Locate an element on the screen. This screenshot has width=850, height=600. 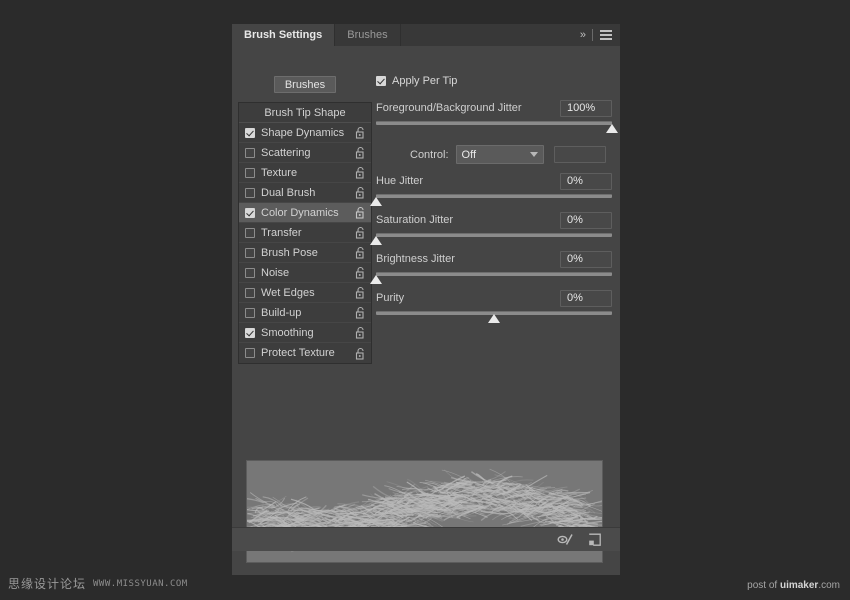
control-aux-field is located at coordinates (579, 154).